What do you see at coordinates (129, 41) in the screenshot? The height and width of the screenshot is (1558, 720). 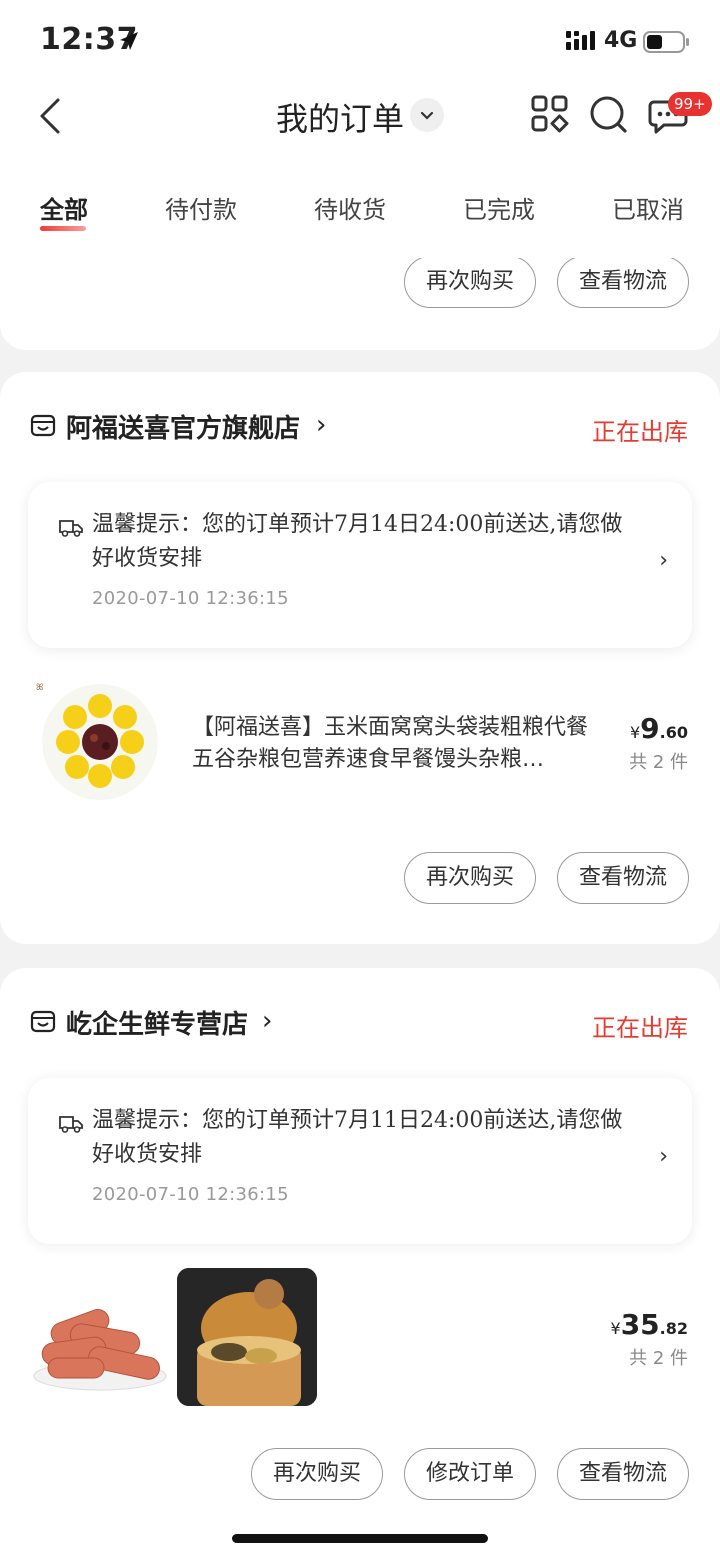 I see `location-arrow-icon` at bounding box center [129, 41].